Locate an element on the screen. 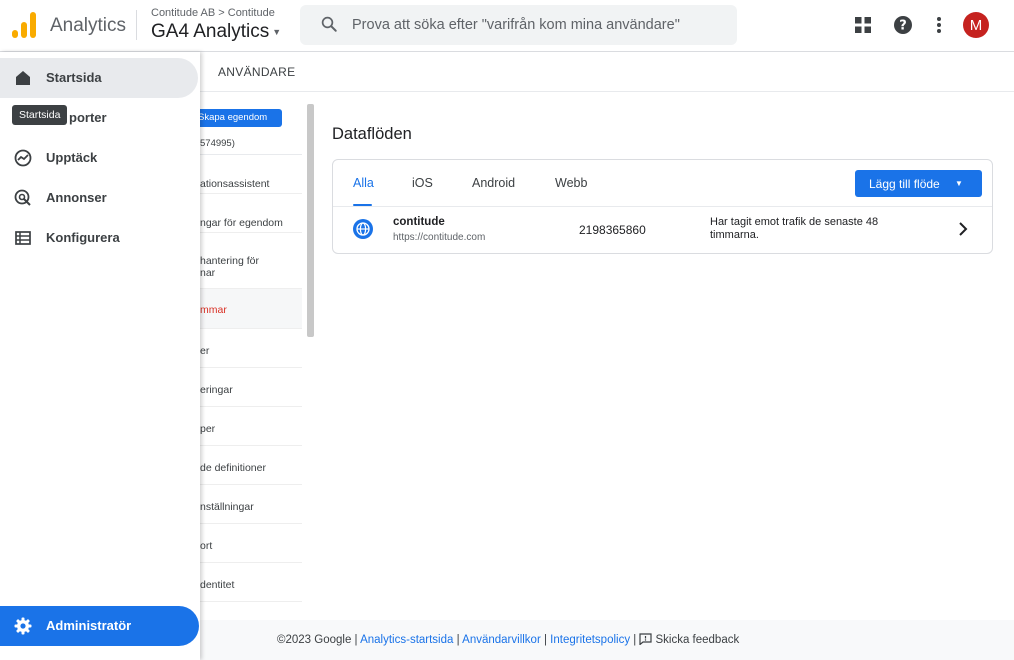 This screenshot has width=1014, height=660. footer-link-analytics-home: Analytics-startsida is located at coordinates (406, 640).